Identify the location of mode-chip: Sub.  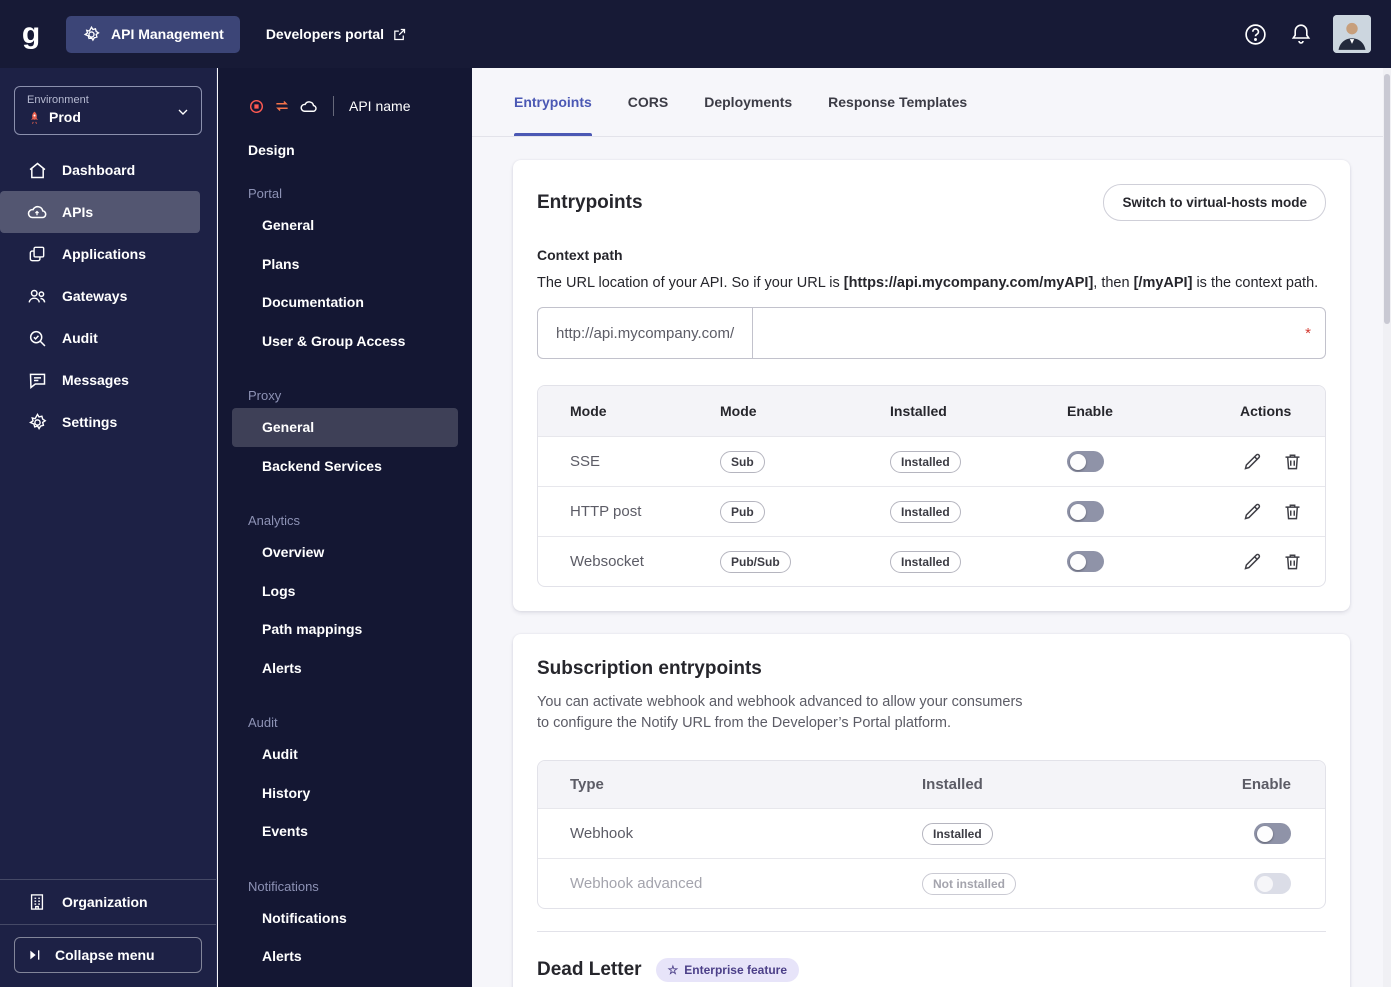
(742, 461).